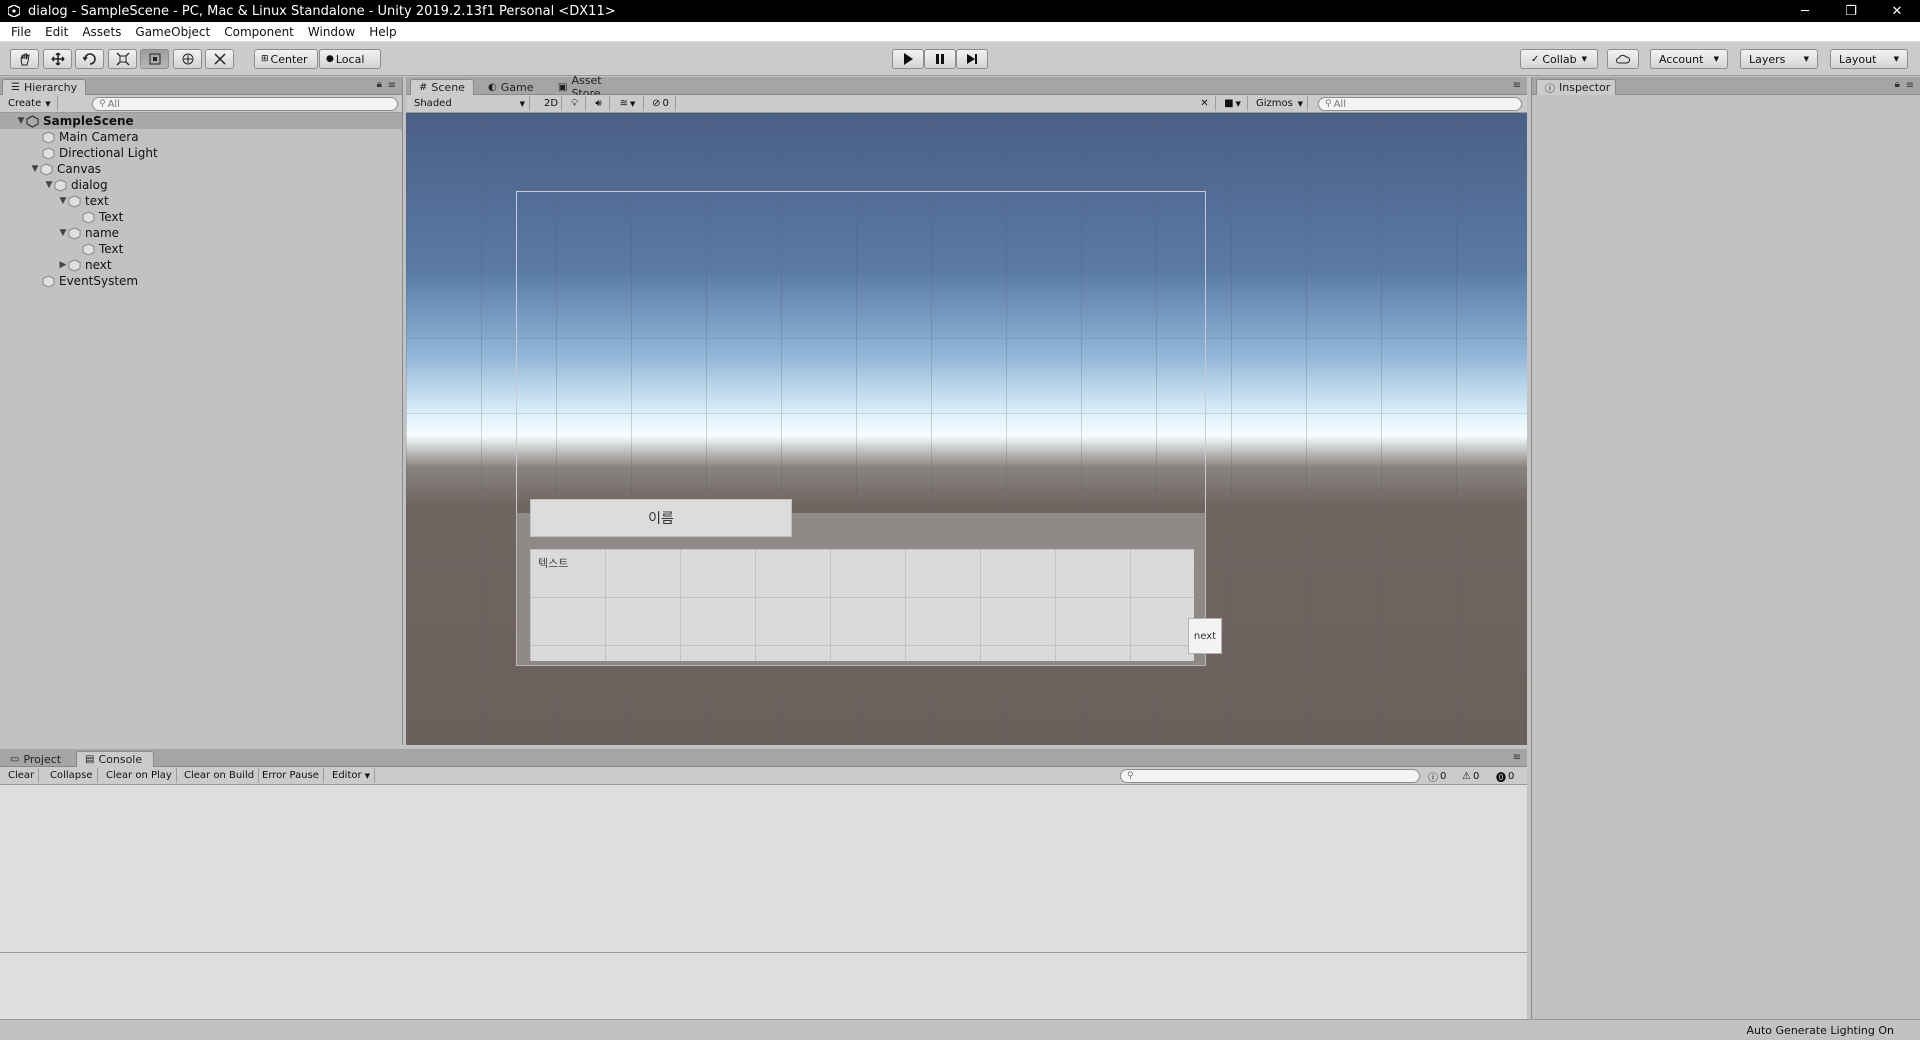  What do you see at coordinates (122, 59) in the screenshot?
I see `scale-tool-button` at bounding box center [122, 59].